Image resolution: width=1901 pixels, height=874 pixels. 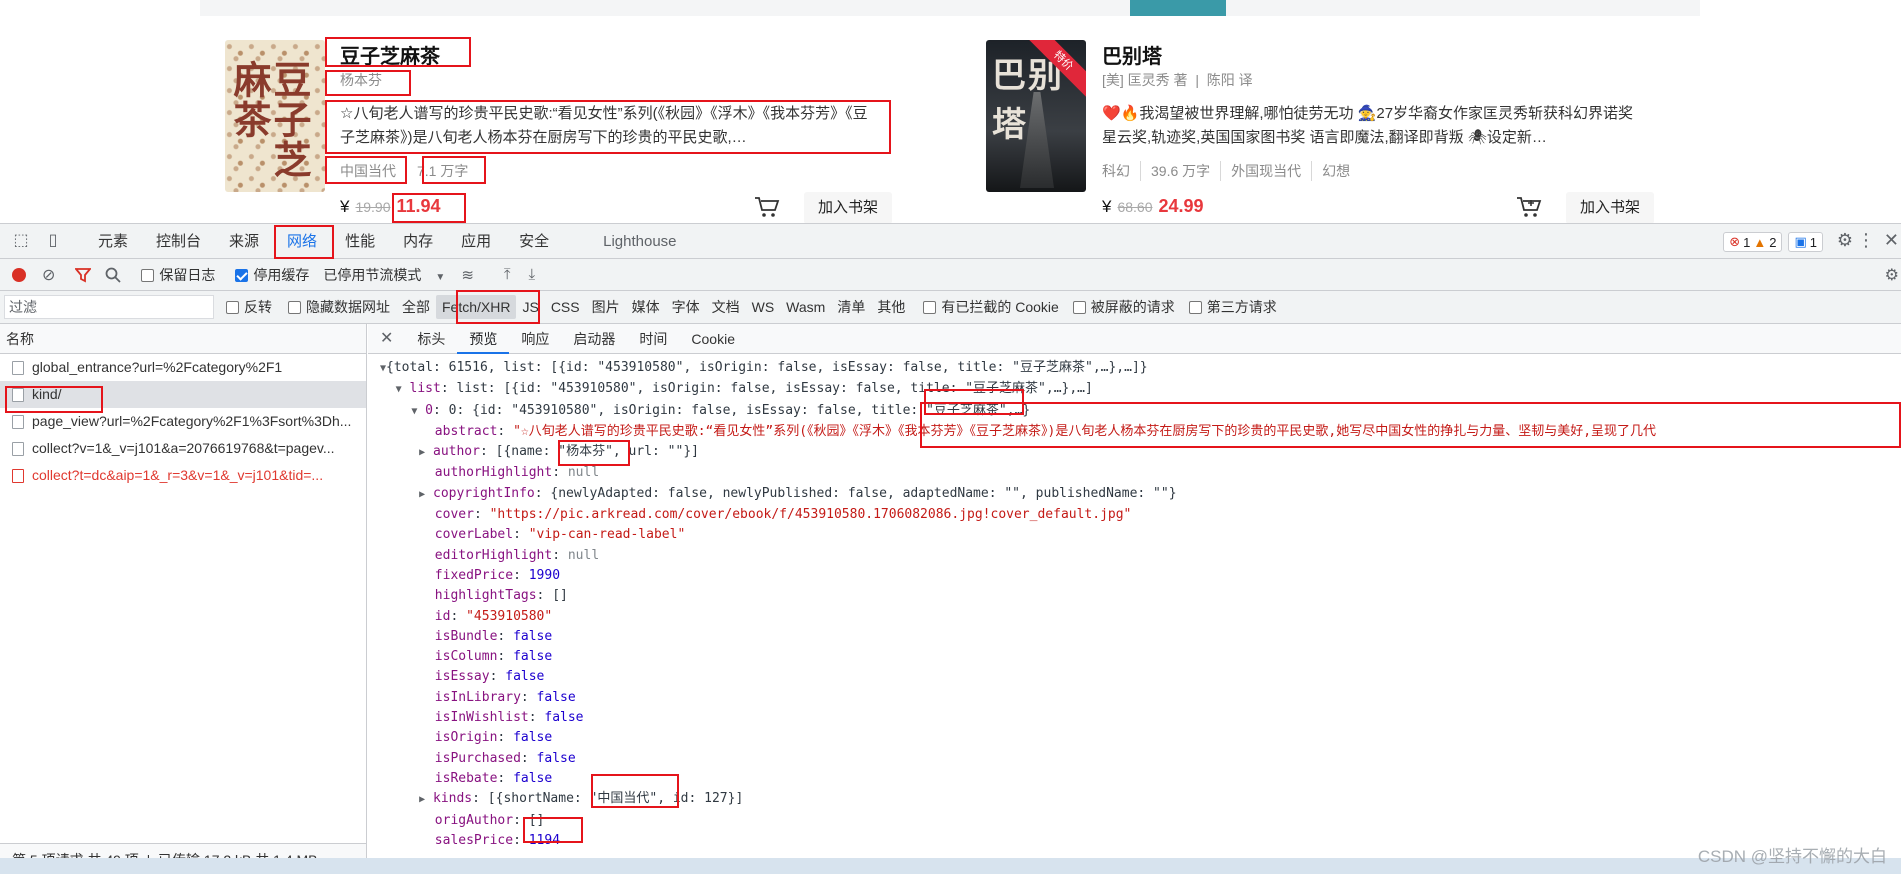 What do you see at coordinates (19, 274) in the screenshot?
I see `record-icon` at bounding box center [19, 274].